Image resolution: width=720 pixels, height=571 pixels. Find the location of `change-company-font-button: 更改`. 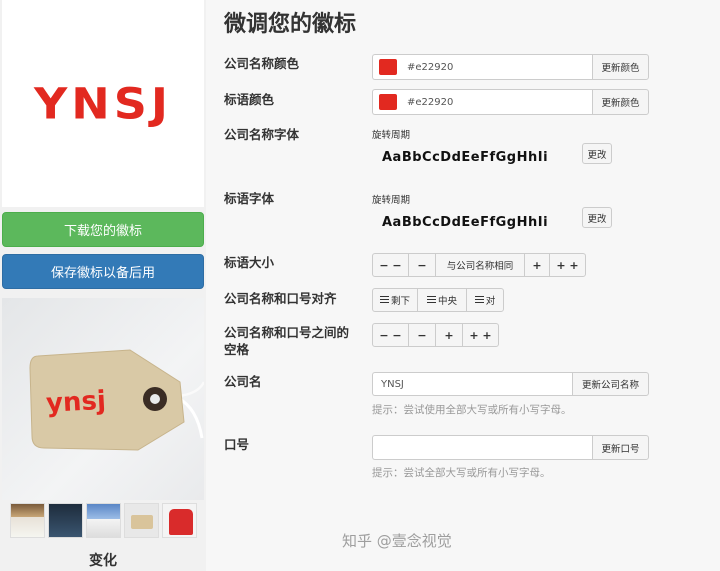

change-company-font-button: 更改 is located at coordinates (597, 153).